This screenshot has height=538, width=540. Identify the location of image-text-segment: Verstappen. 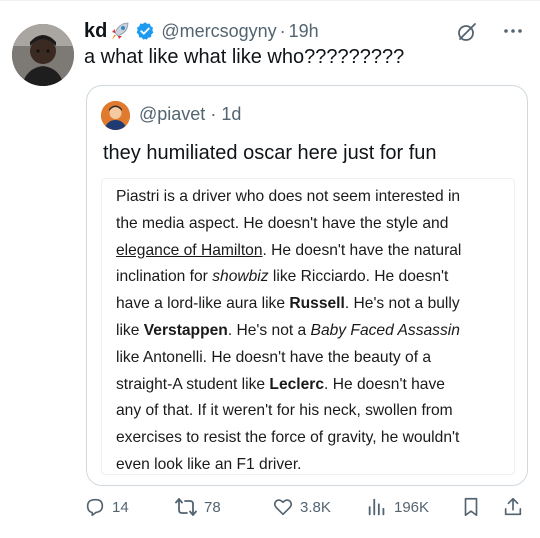
(185, 330).